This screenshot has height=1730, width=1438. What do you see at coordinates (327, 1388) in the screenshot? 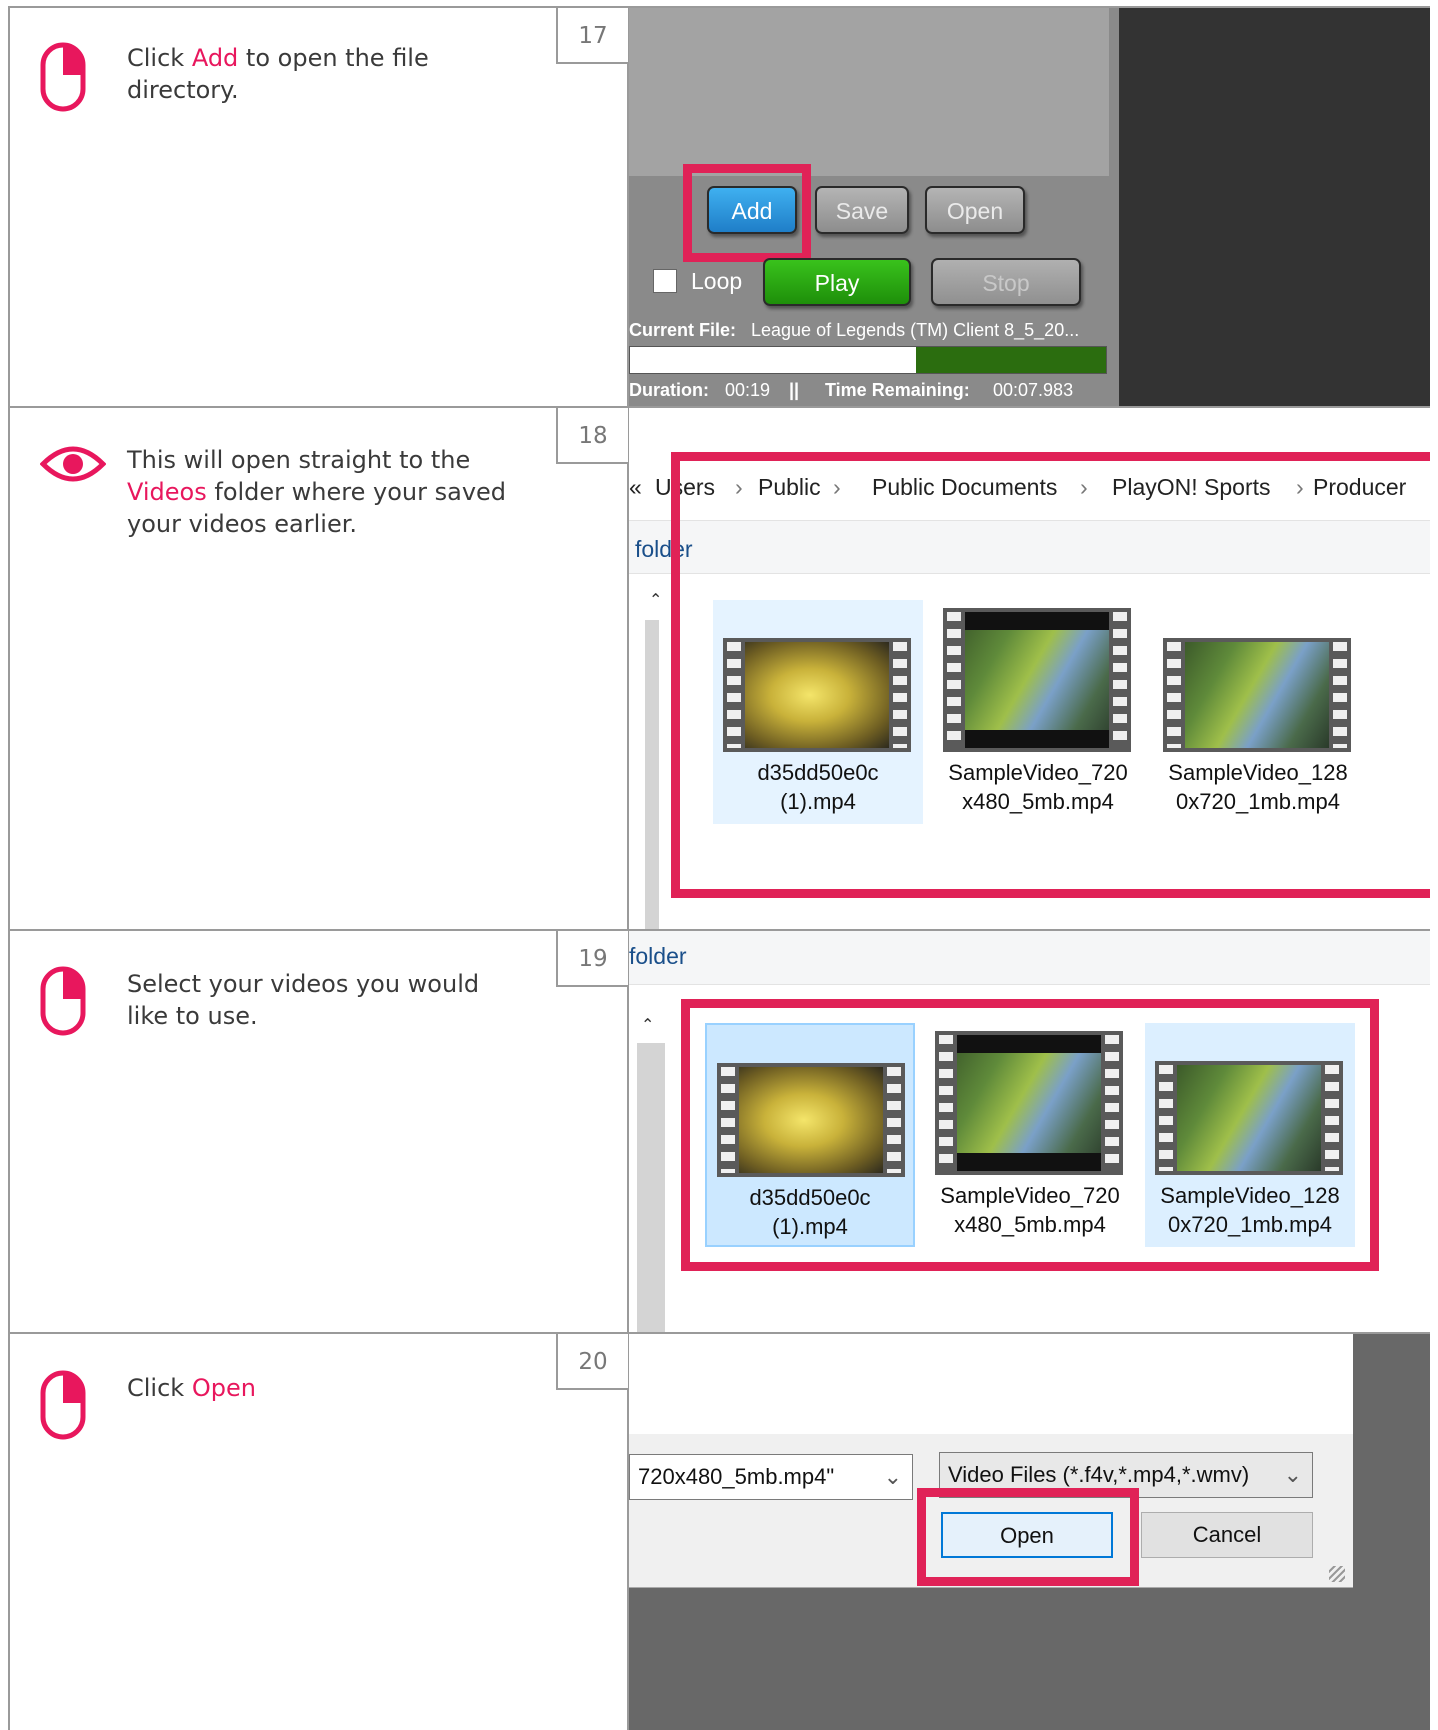
I see `instruction-text: Click Open` at bounding box center [327, 1388].